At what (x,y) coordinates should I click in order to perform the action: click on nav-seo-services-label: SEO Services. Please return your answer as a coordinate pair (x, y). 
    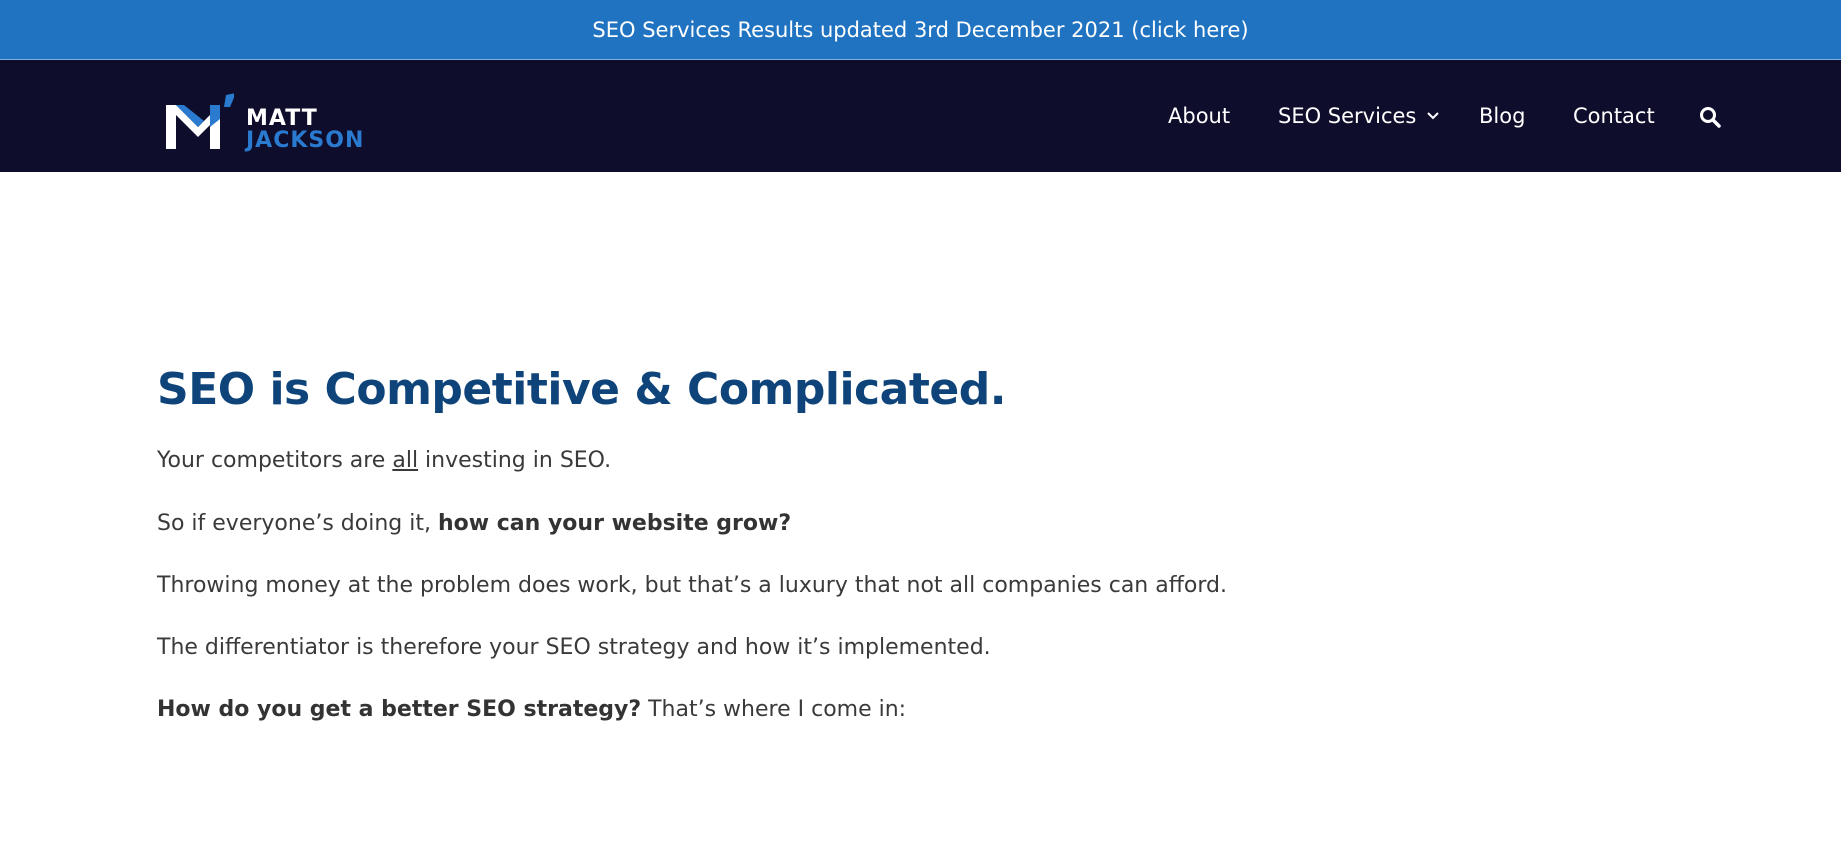
    Looking at the image, I should click on (1347, 116).